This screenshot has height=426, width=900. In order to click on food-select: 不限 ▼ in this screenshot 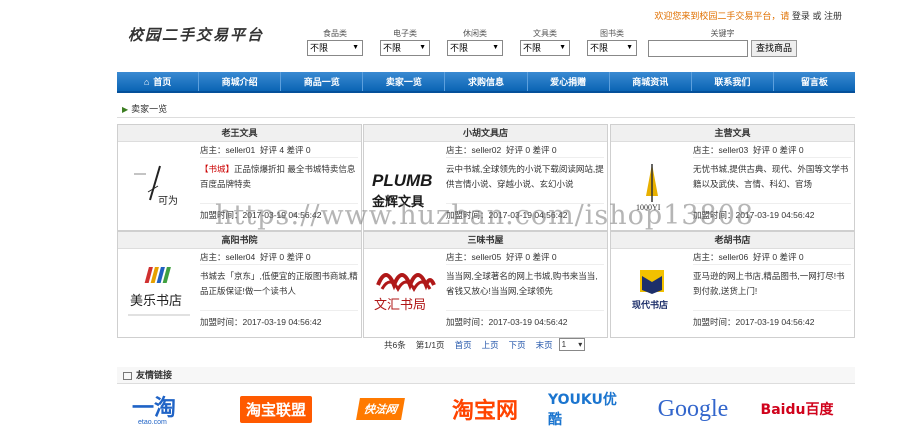, I will do `click(335, 48)`.